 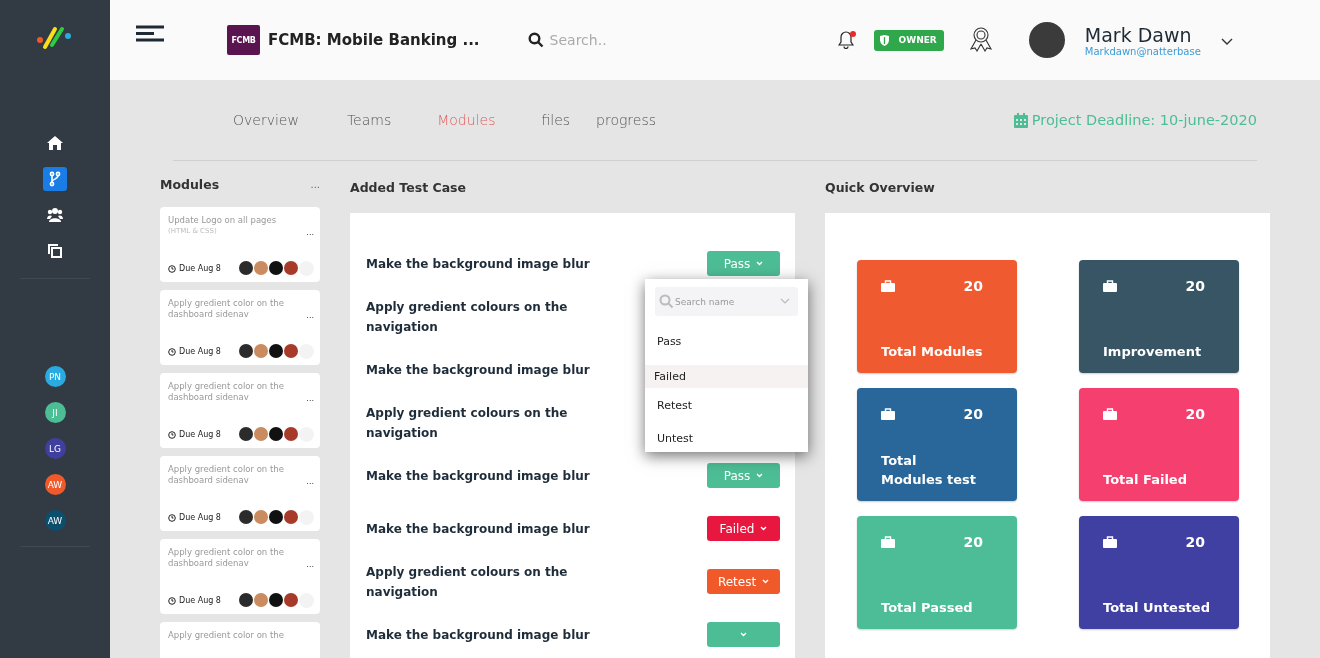 What do you see at coordinates (1157, 608) in the screenshot?
I see `stat-label: Total Untested` at bounding box center [1157, 608].